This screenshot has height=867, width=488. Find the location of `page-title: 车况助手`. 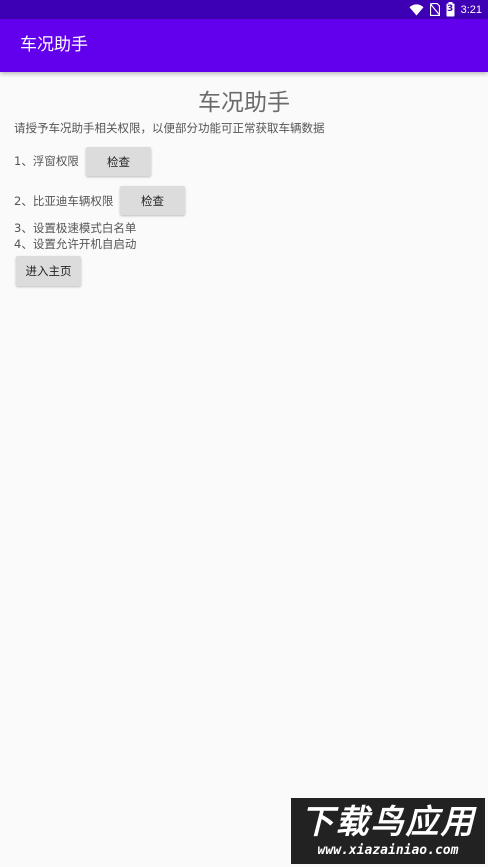

page-title: 车况助手 is located at coordinates (244, 103).